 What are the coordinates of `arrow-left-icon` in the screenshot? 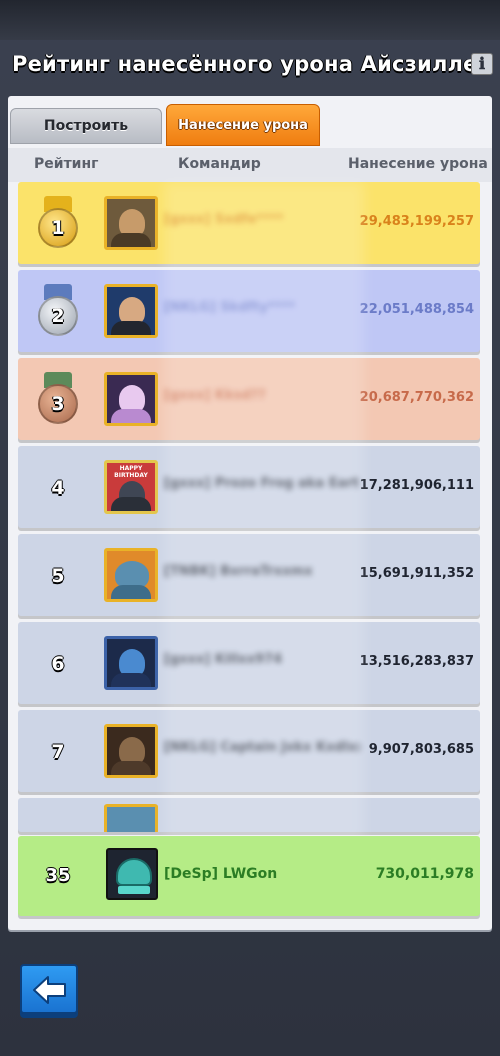 It's located at (49, 990).